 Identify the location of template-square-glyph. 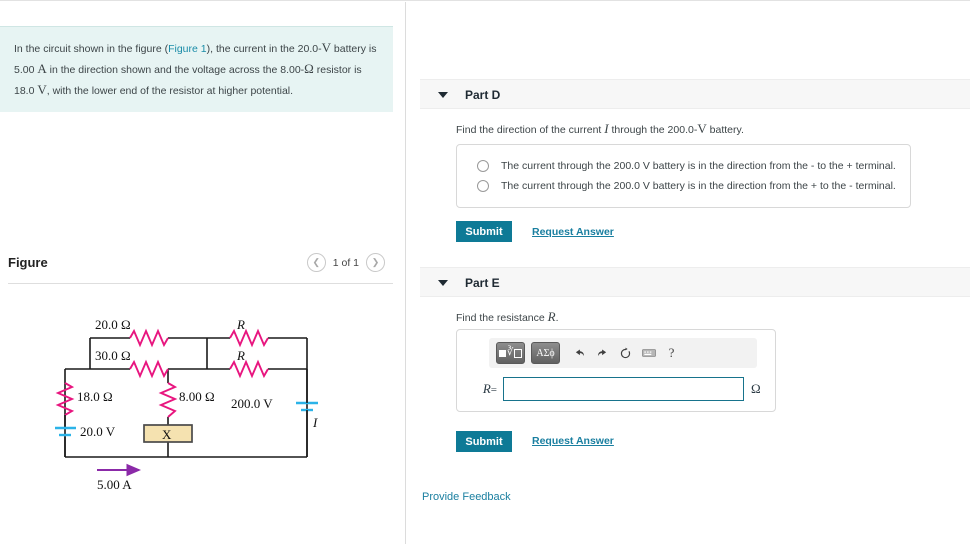
(502, 353).